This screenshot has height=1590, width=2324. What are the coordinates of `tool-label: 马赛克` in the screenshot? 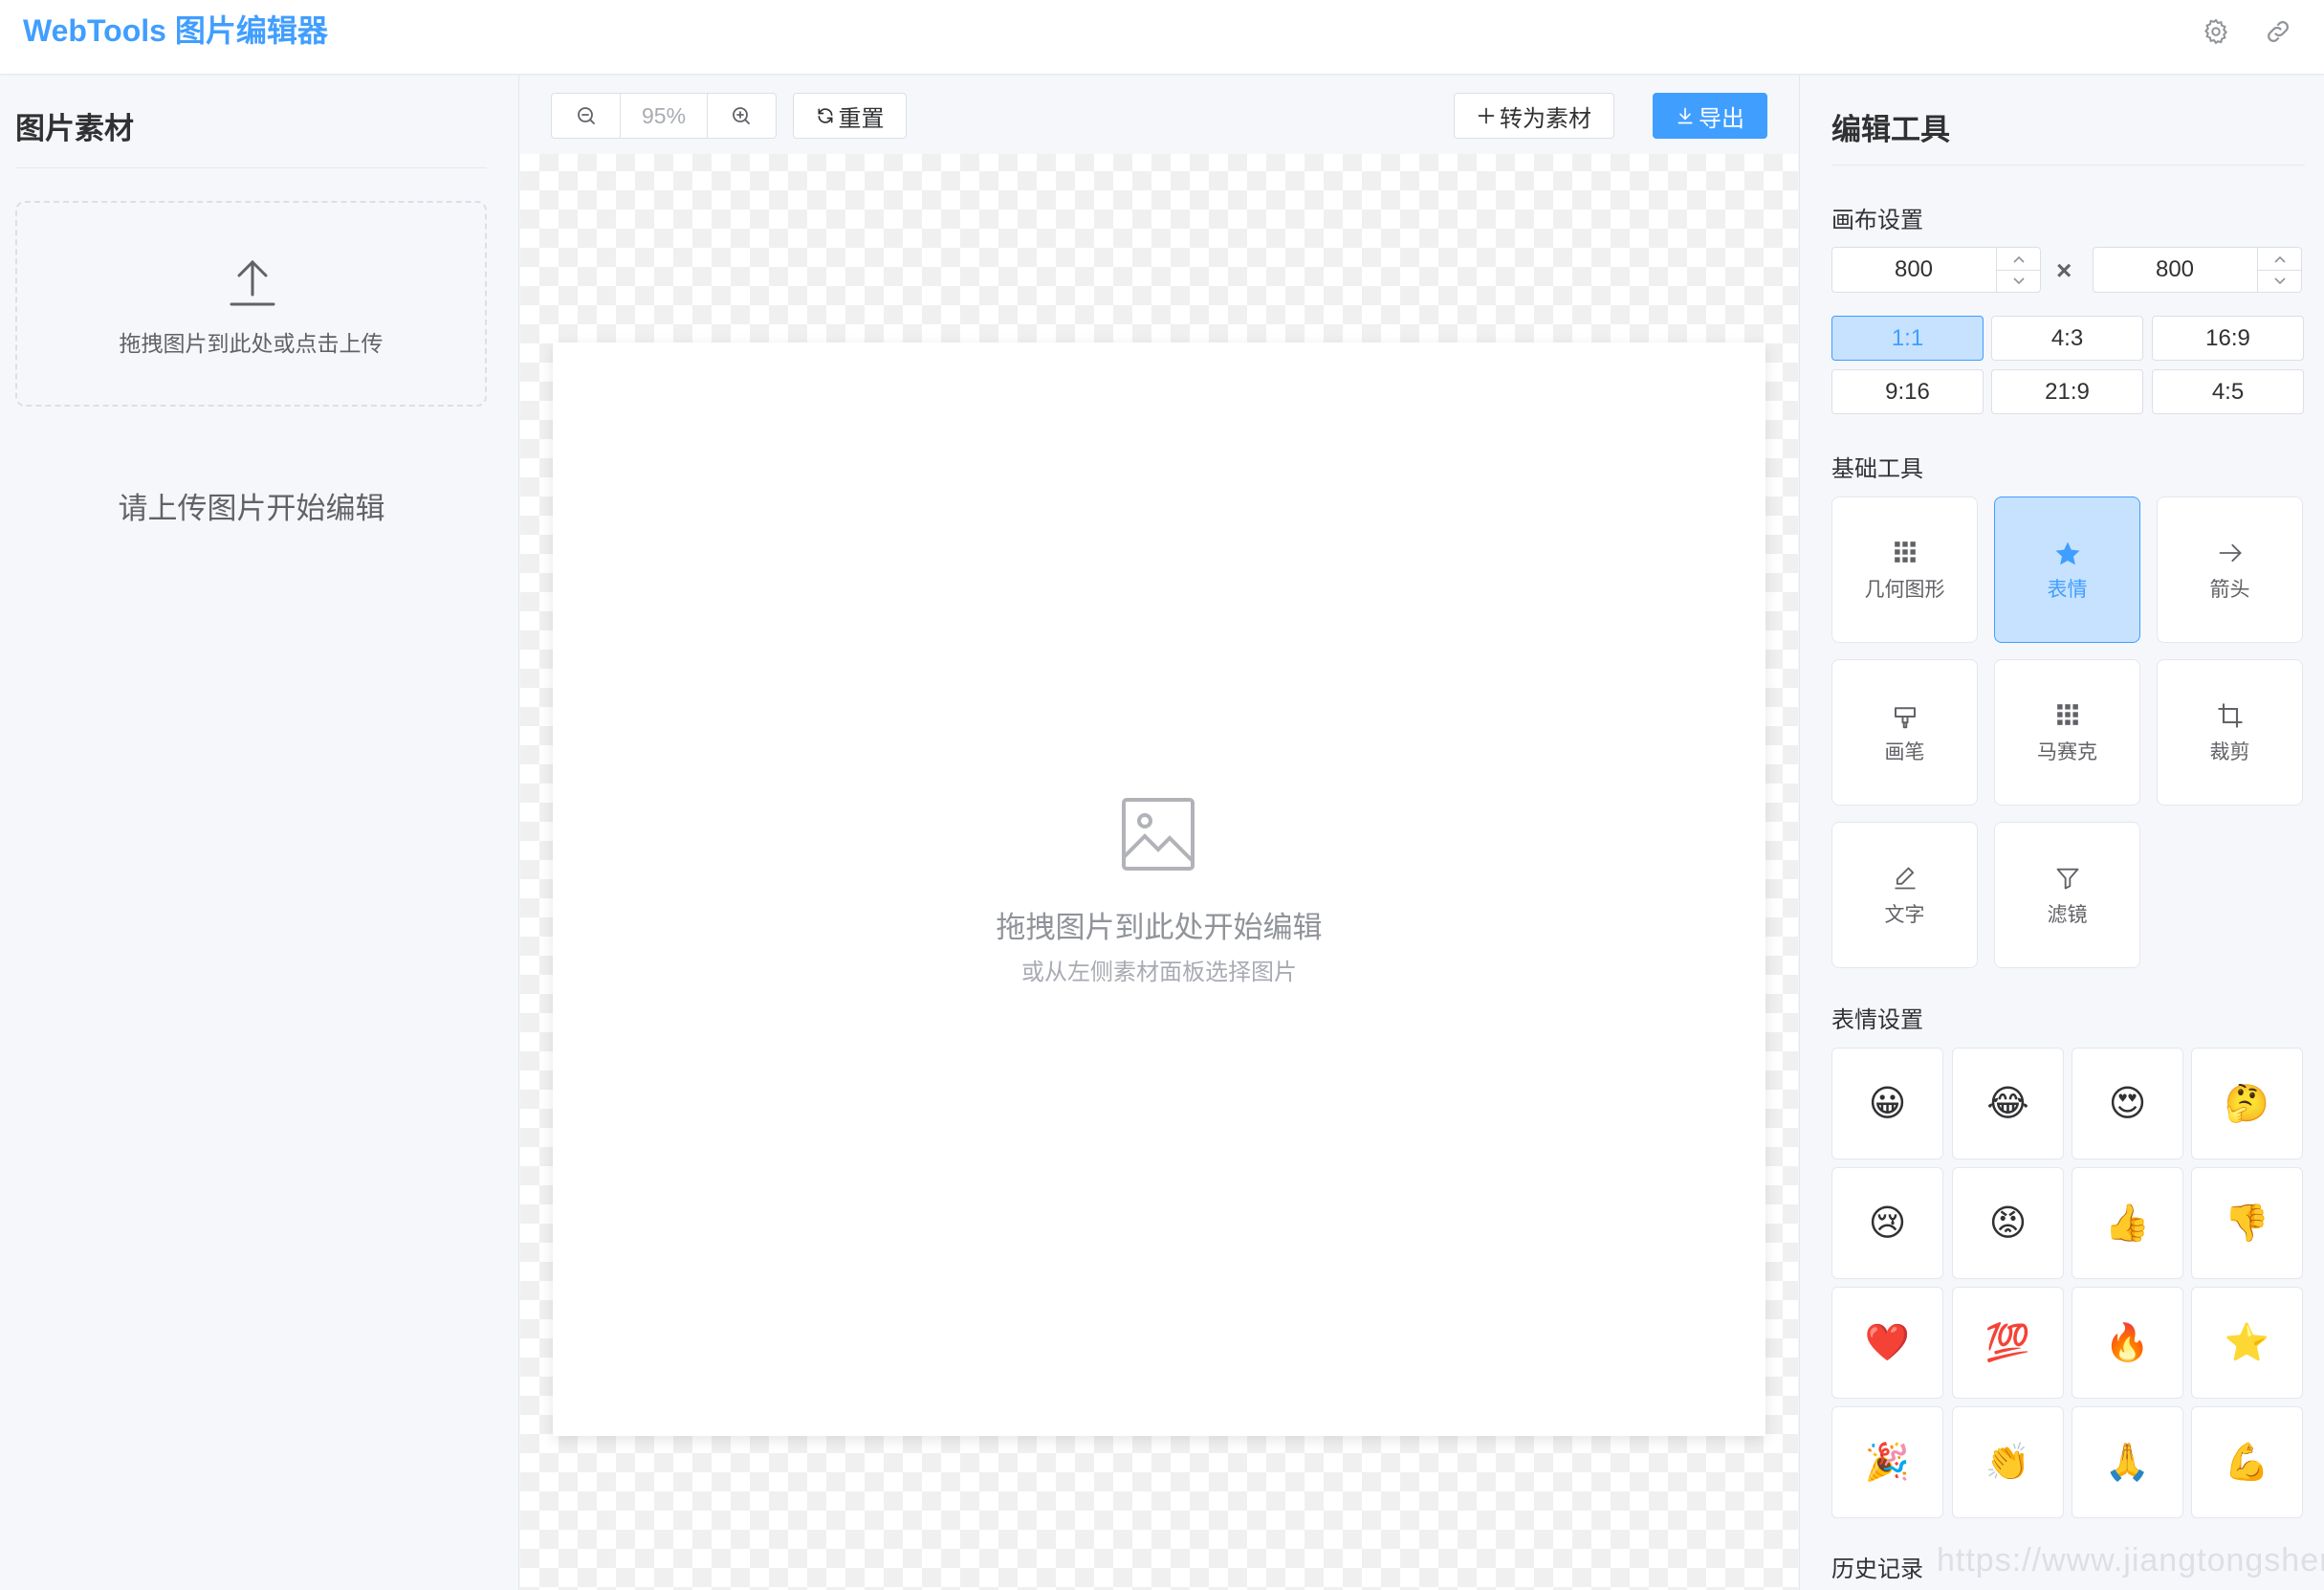 It's located at (2067, 752).